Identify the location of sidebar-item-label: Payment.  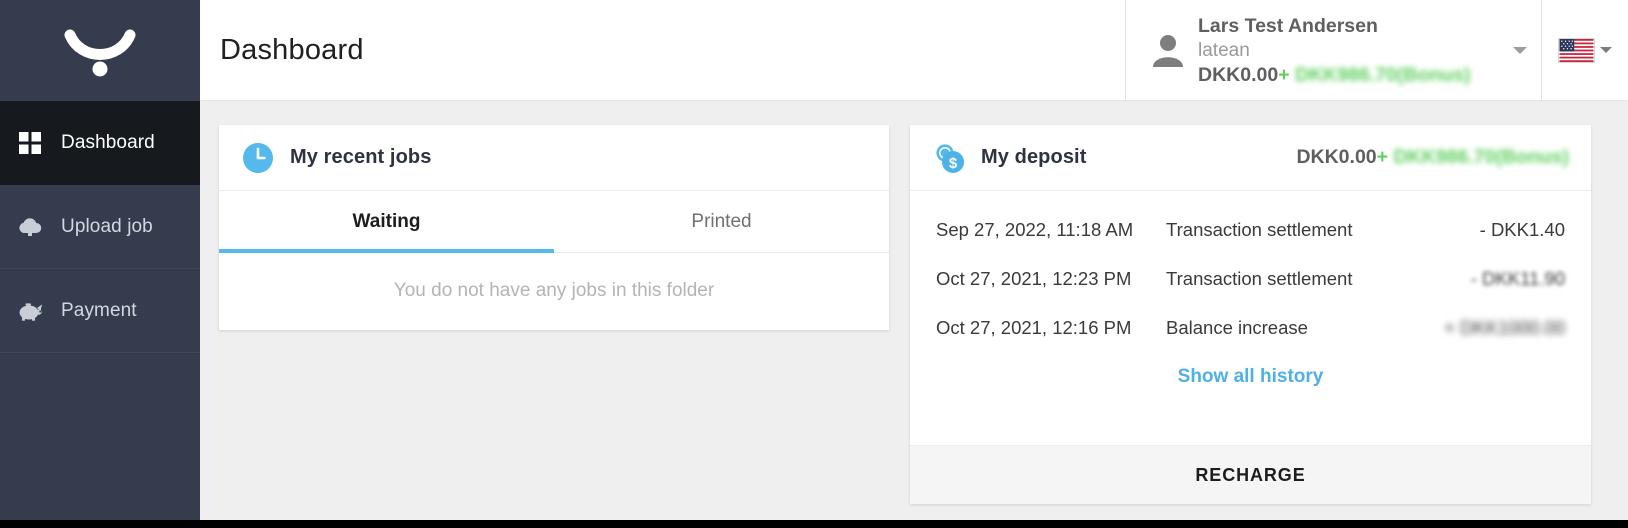
(99, 310).